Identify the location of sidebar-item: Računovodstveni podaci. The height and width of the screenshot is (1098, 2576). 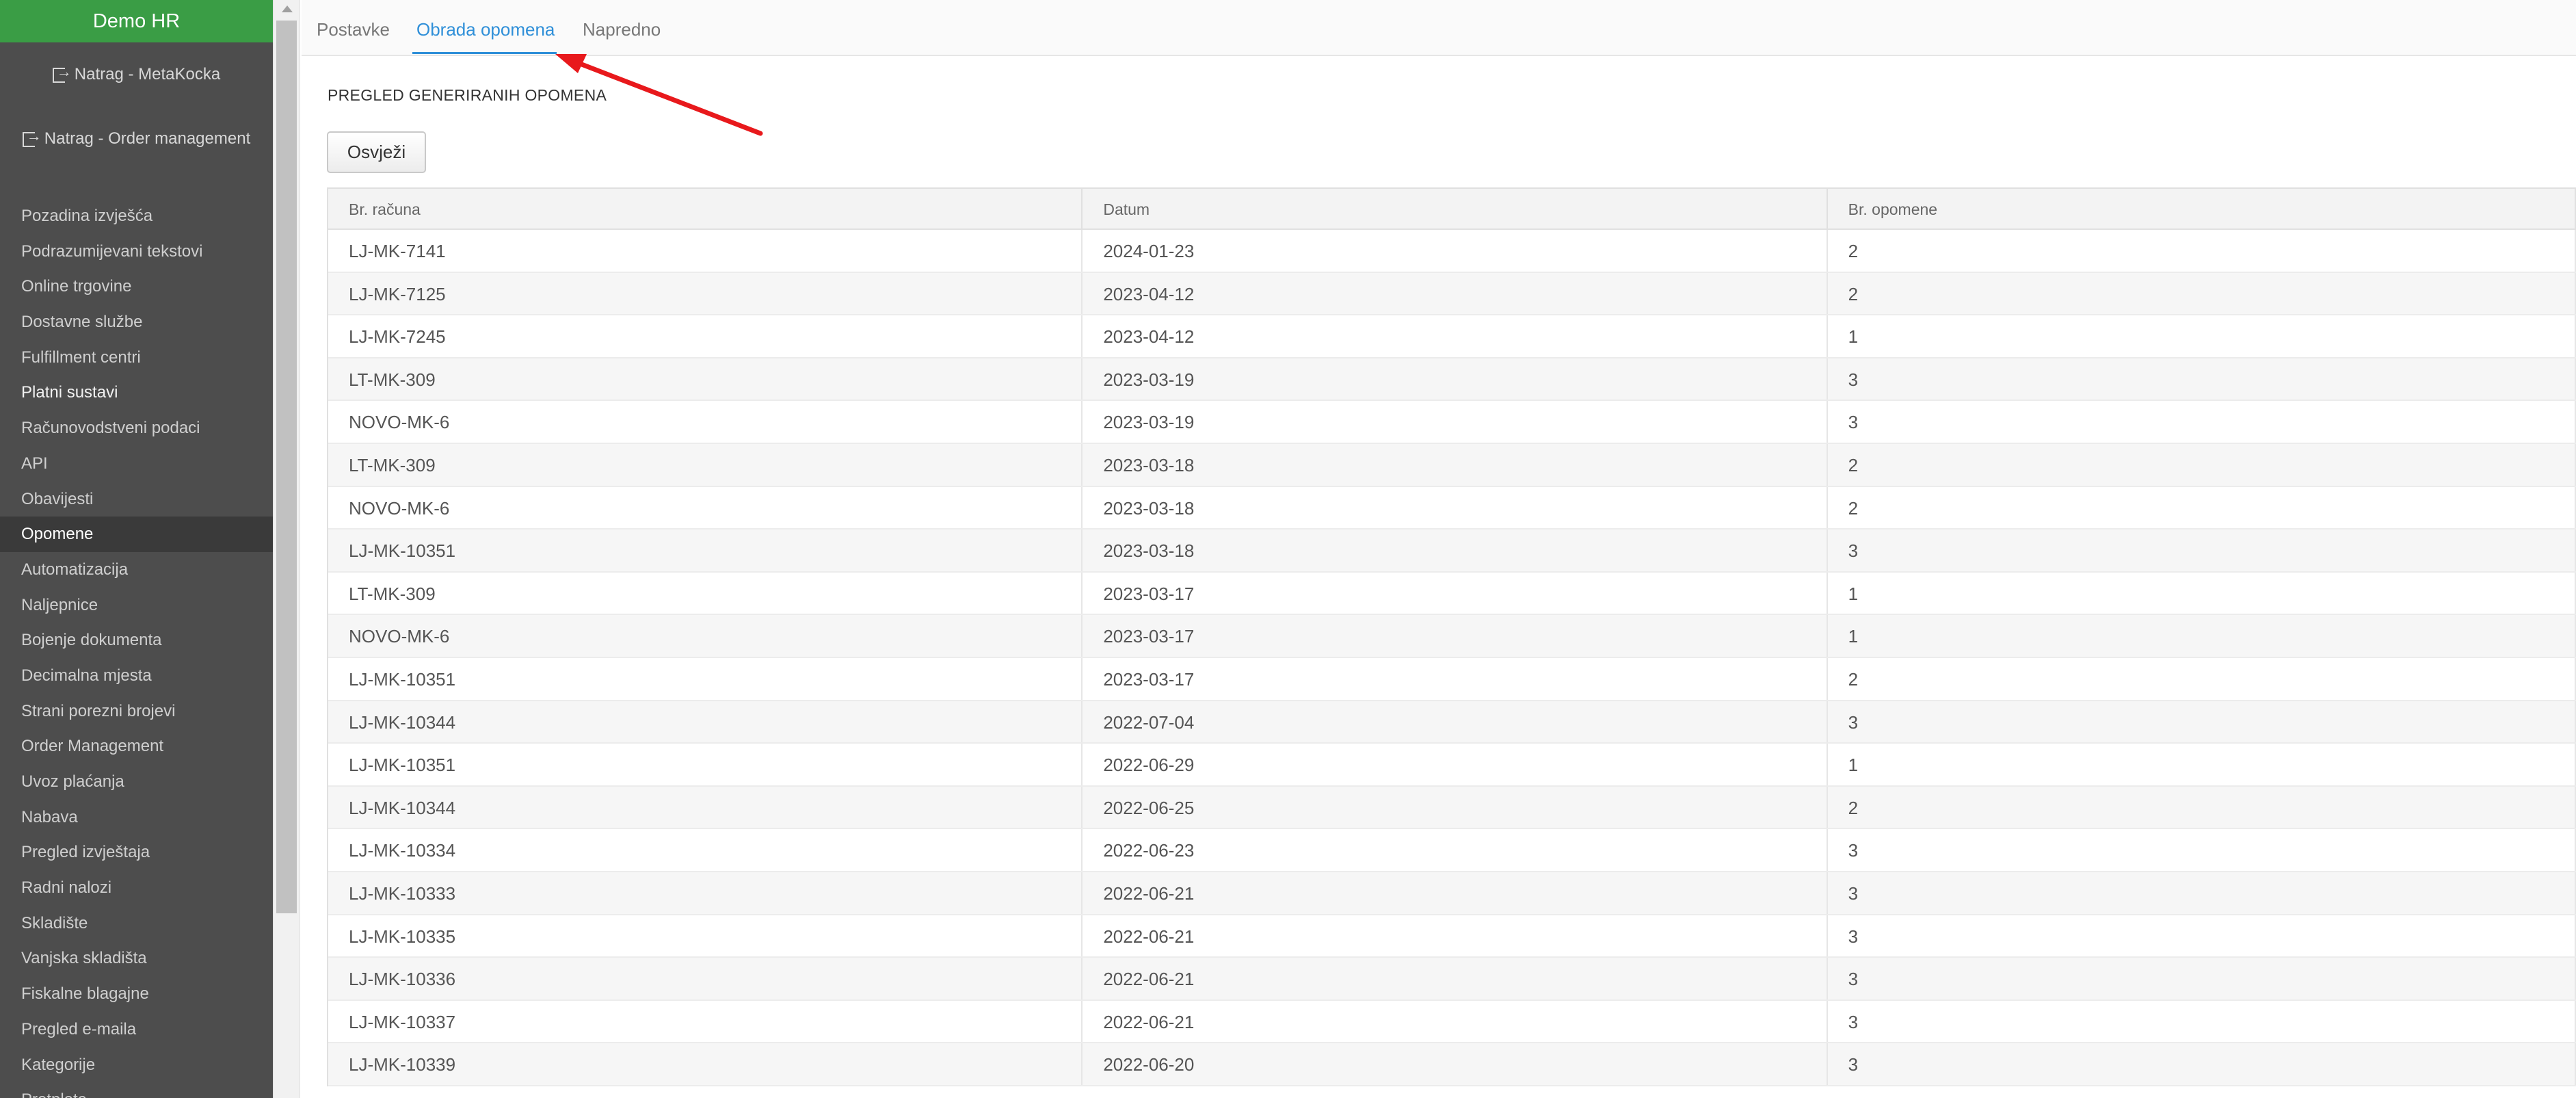
(136, 428).